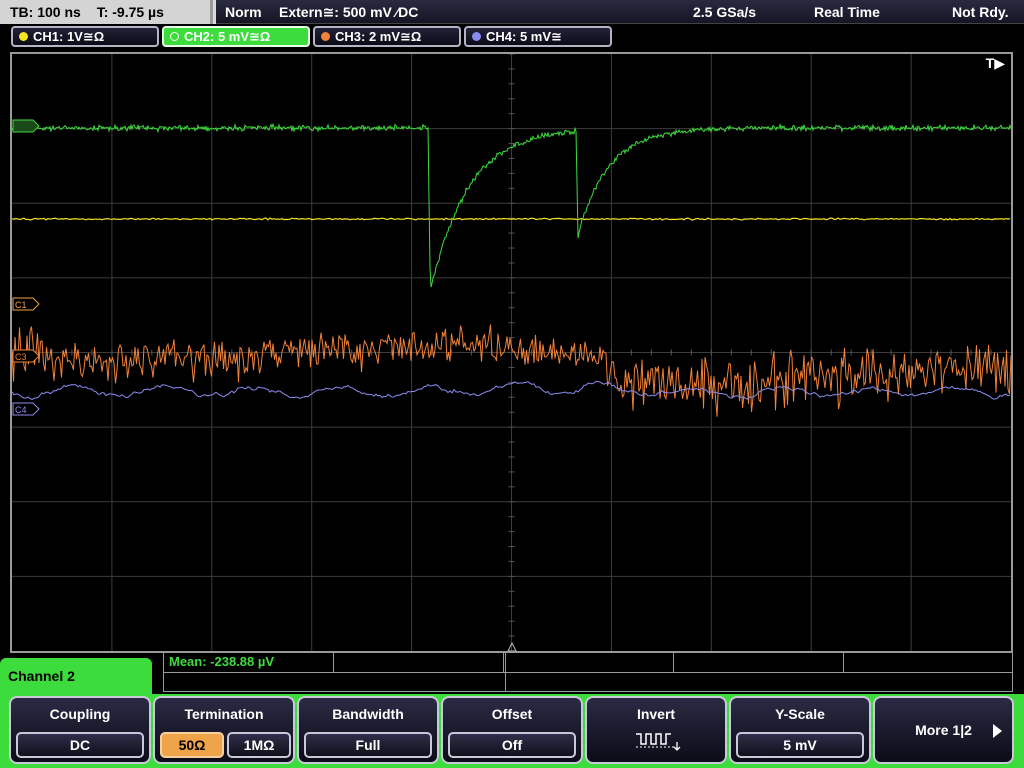 Image resolution: width=1024 pixels, height=768 pixels. Describe the element at coordinates (658, 742) in the screenshot. I see `invert-waveform-icon` at that location.